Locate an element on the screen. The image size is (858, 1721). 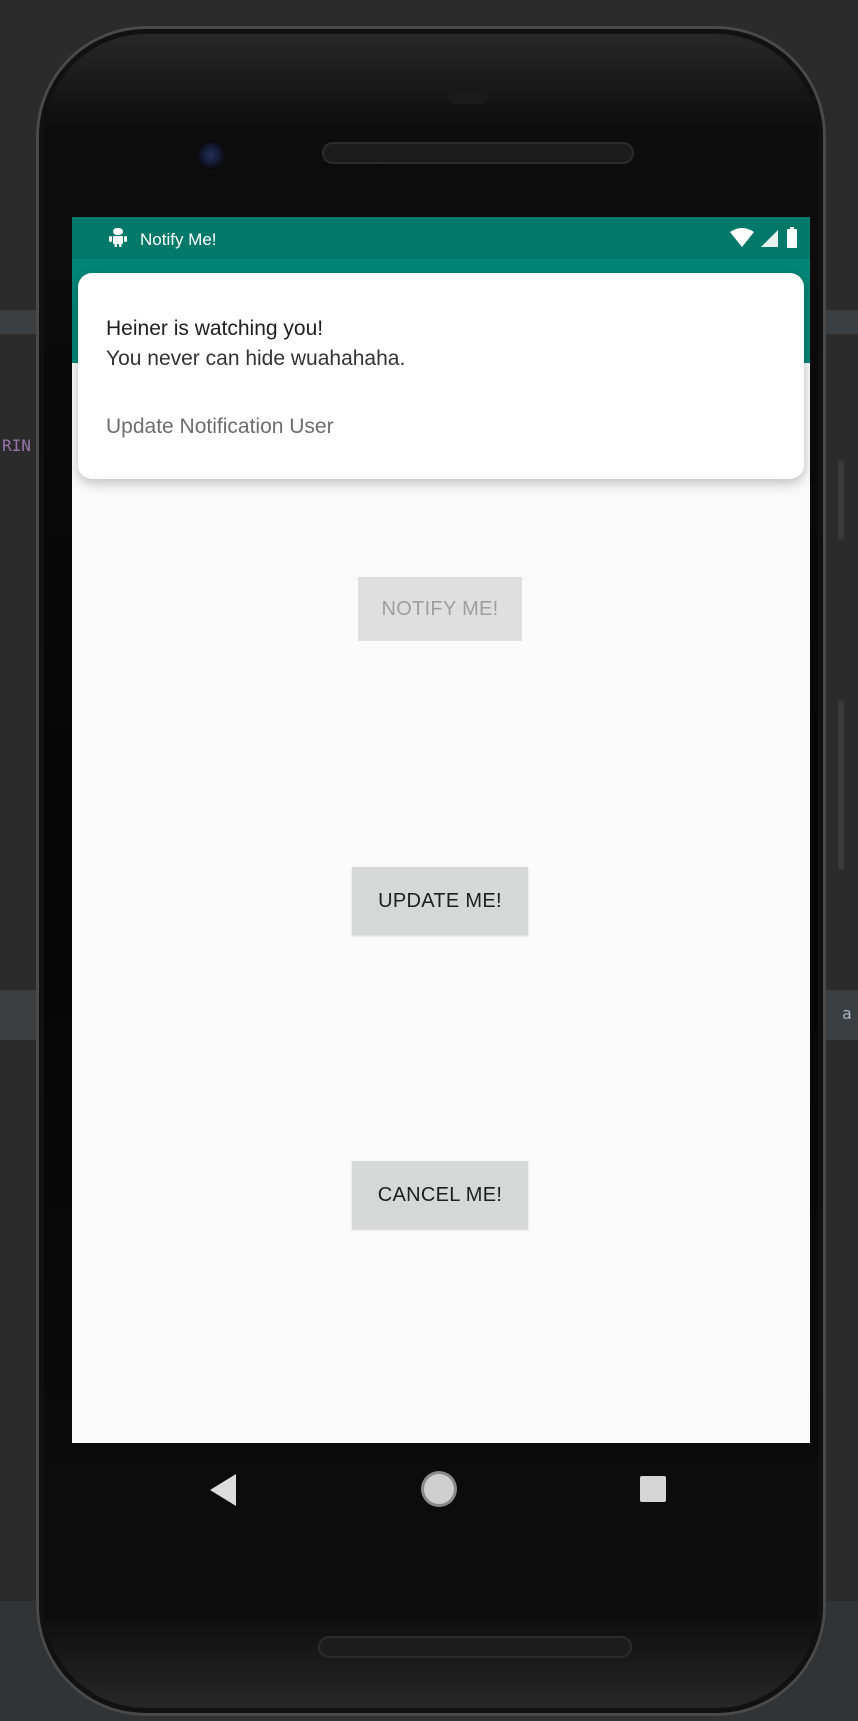
wifi-icon is located at coordinates (742, 240).